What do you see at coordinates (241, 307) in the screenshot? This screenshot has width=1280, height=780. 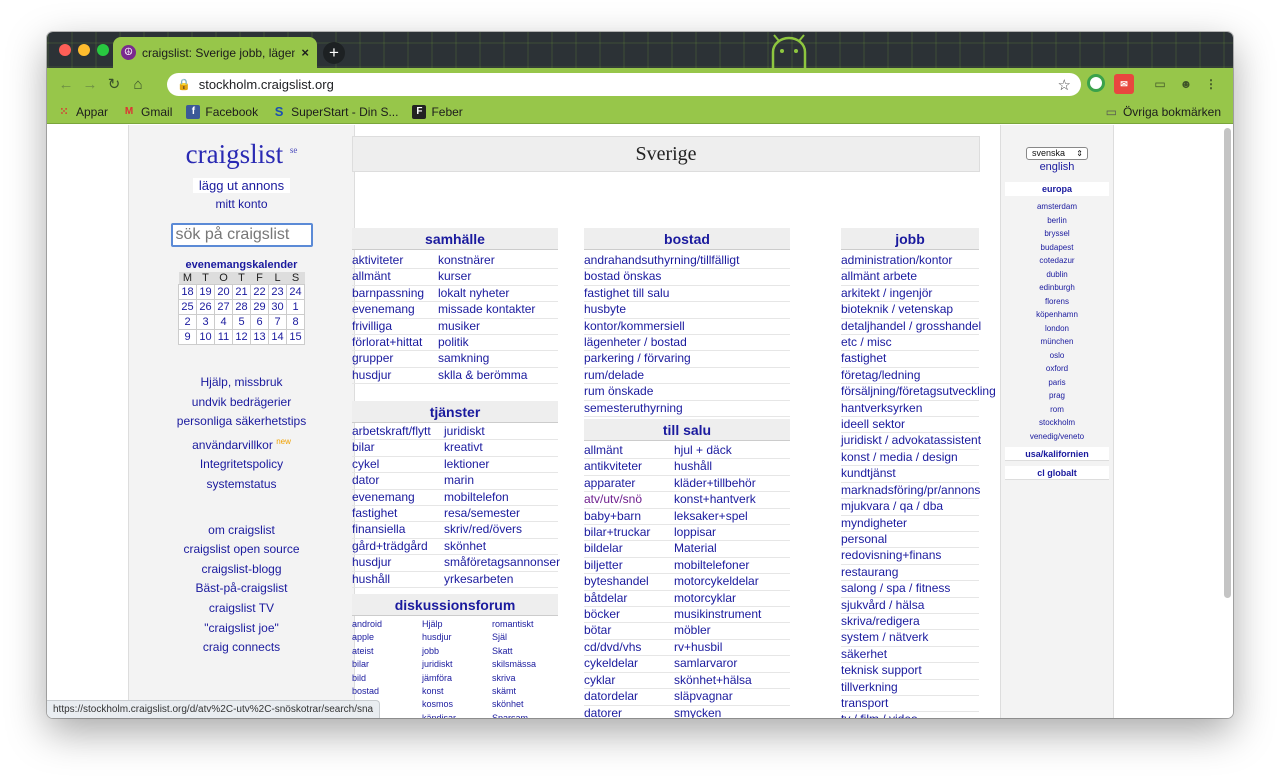 I see `cal-day: 28` at bounding box center [241, 307].